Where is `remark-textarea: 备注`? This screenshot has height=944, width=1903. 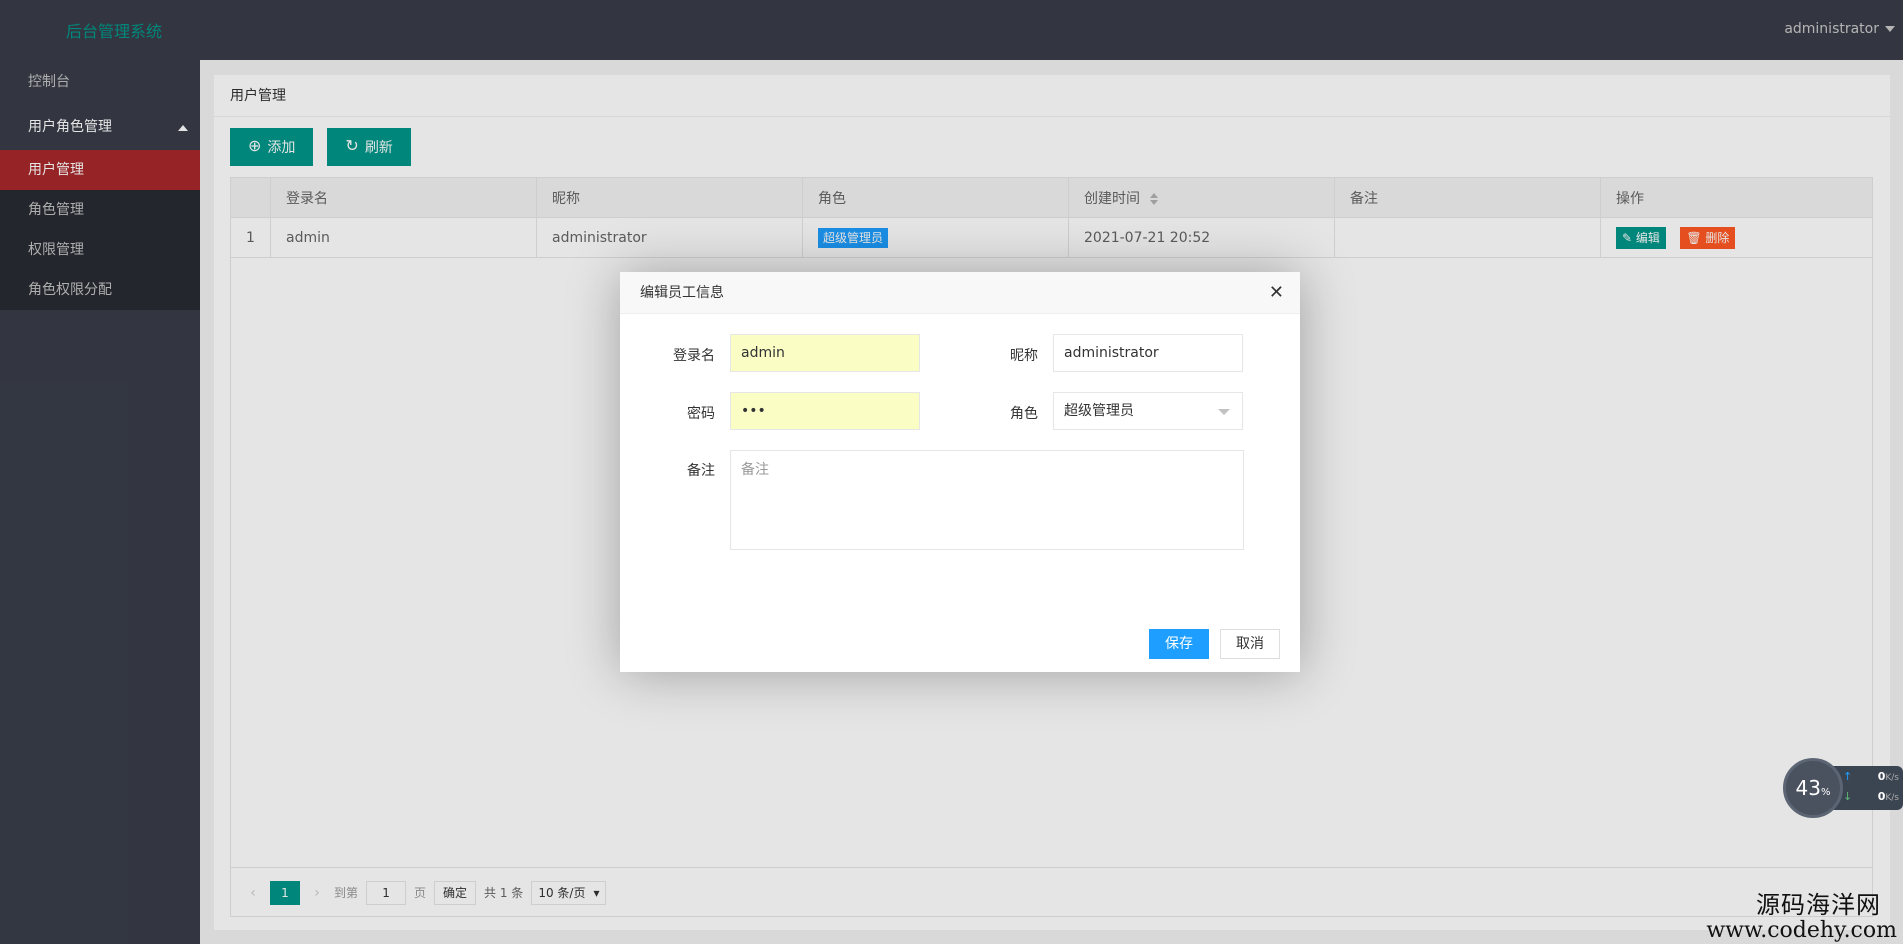
remark-textarea: 备注 is located at coordinates (987, 500).